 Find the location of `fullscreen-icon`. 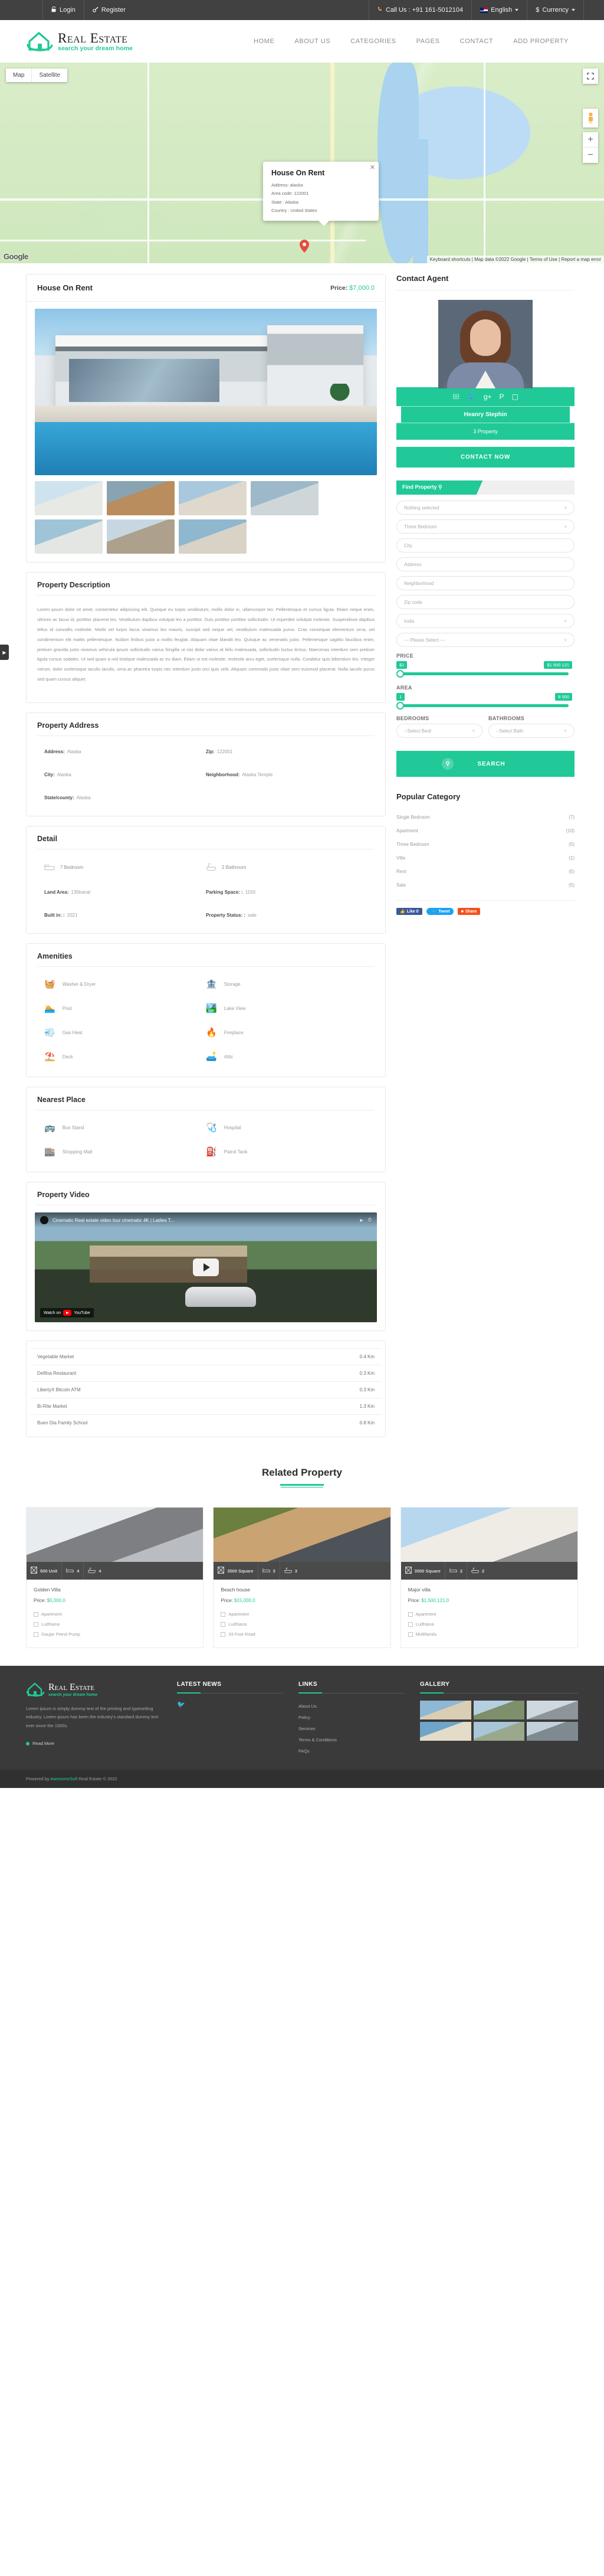

fullscreen-icon is located at coordinates (590, 76).